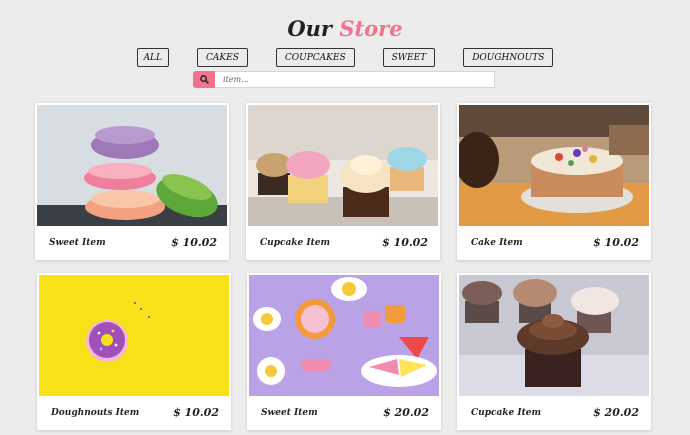 The image size is (690, 435). I want to click on filter-all-button: ALL, so click(153, 57).